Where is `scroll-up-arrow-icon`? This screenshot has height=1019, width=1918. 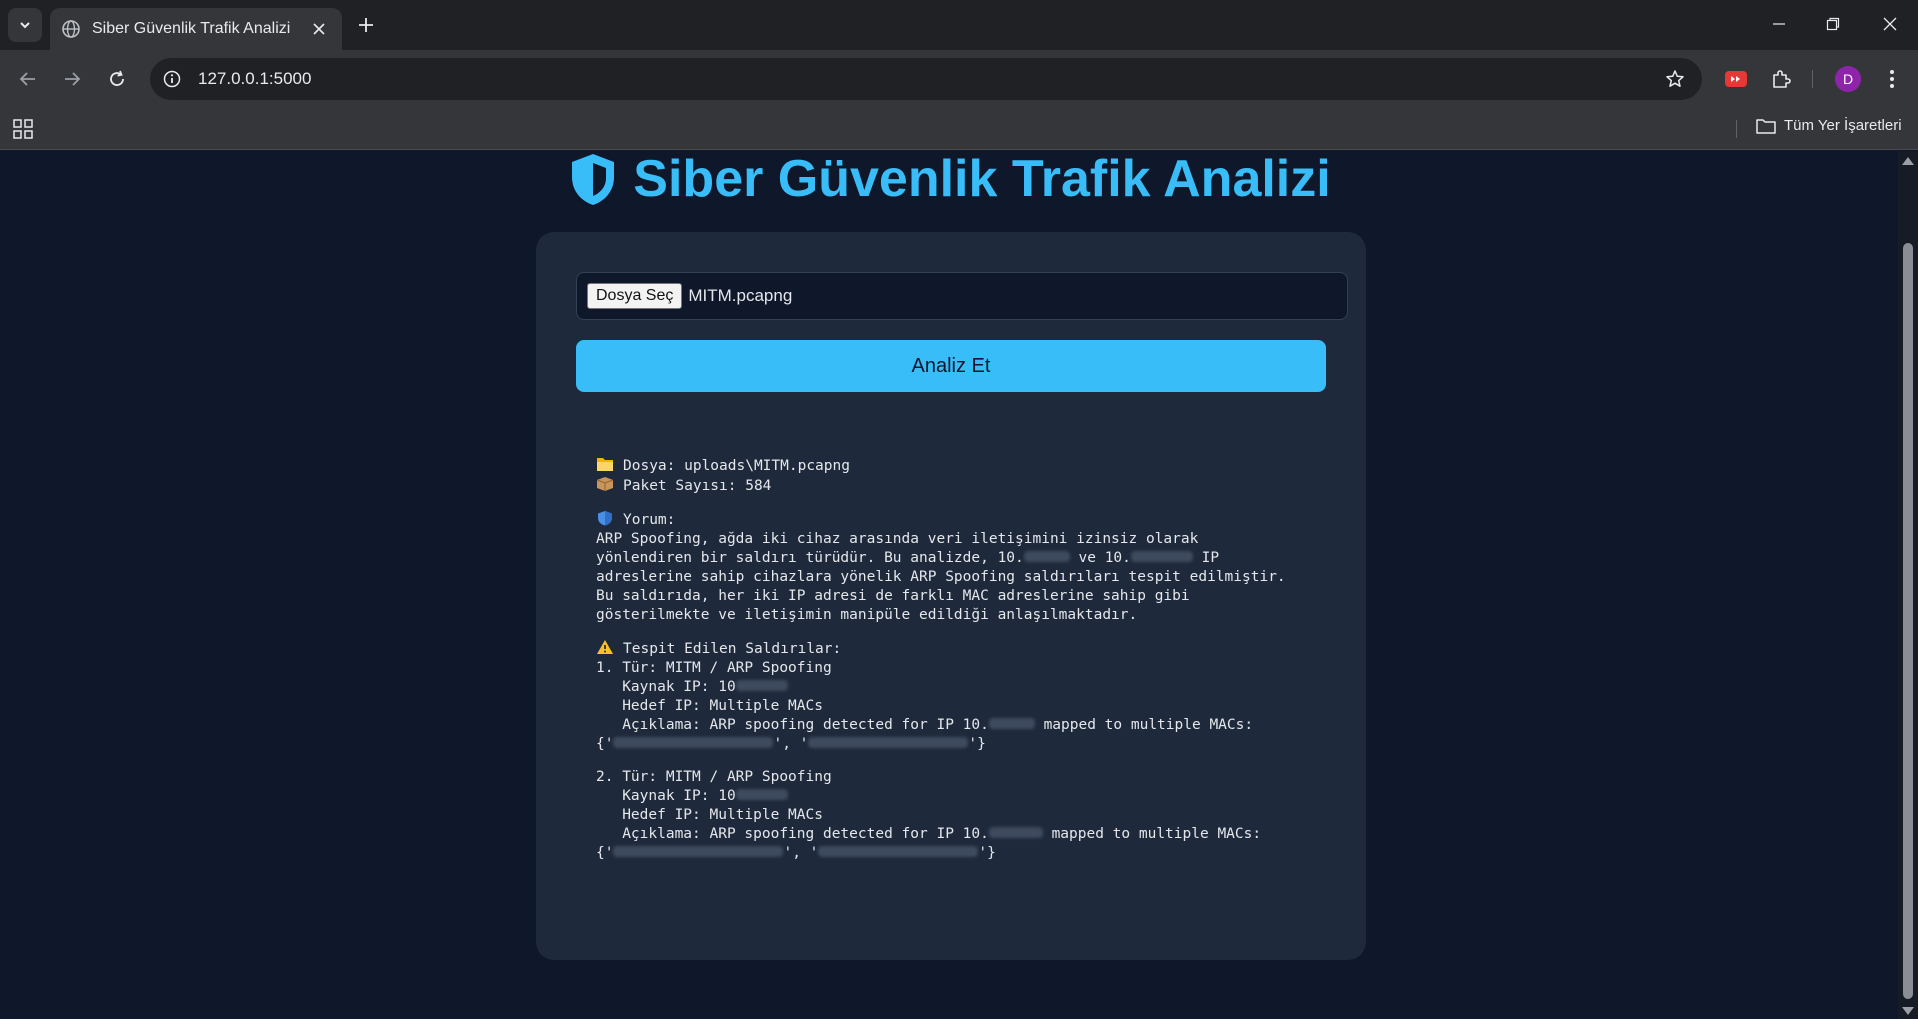 scroll-up-arrow-icon is located at coordinates (1908, 161).